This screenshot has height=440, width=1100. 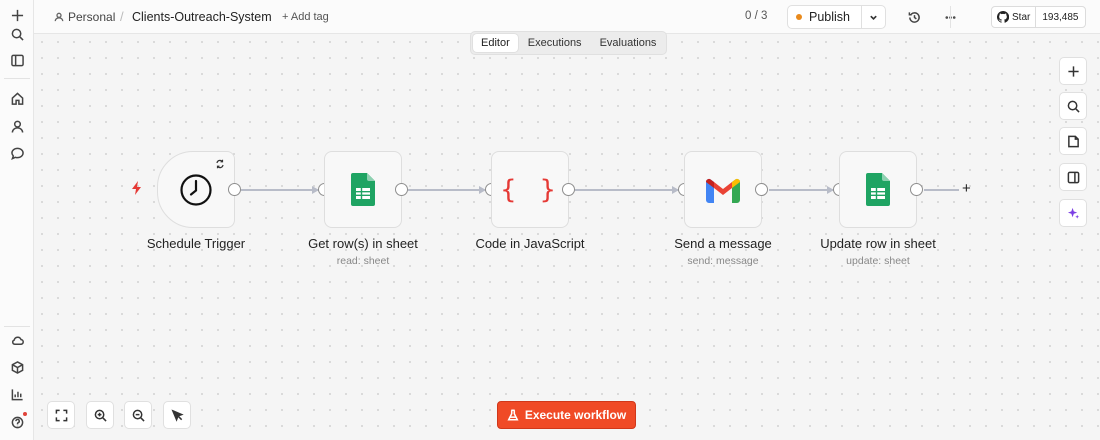 I want to click on fullscreen-icon, so click(x=61, y=415).